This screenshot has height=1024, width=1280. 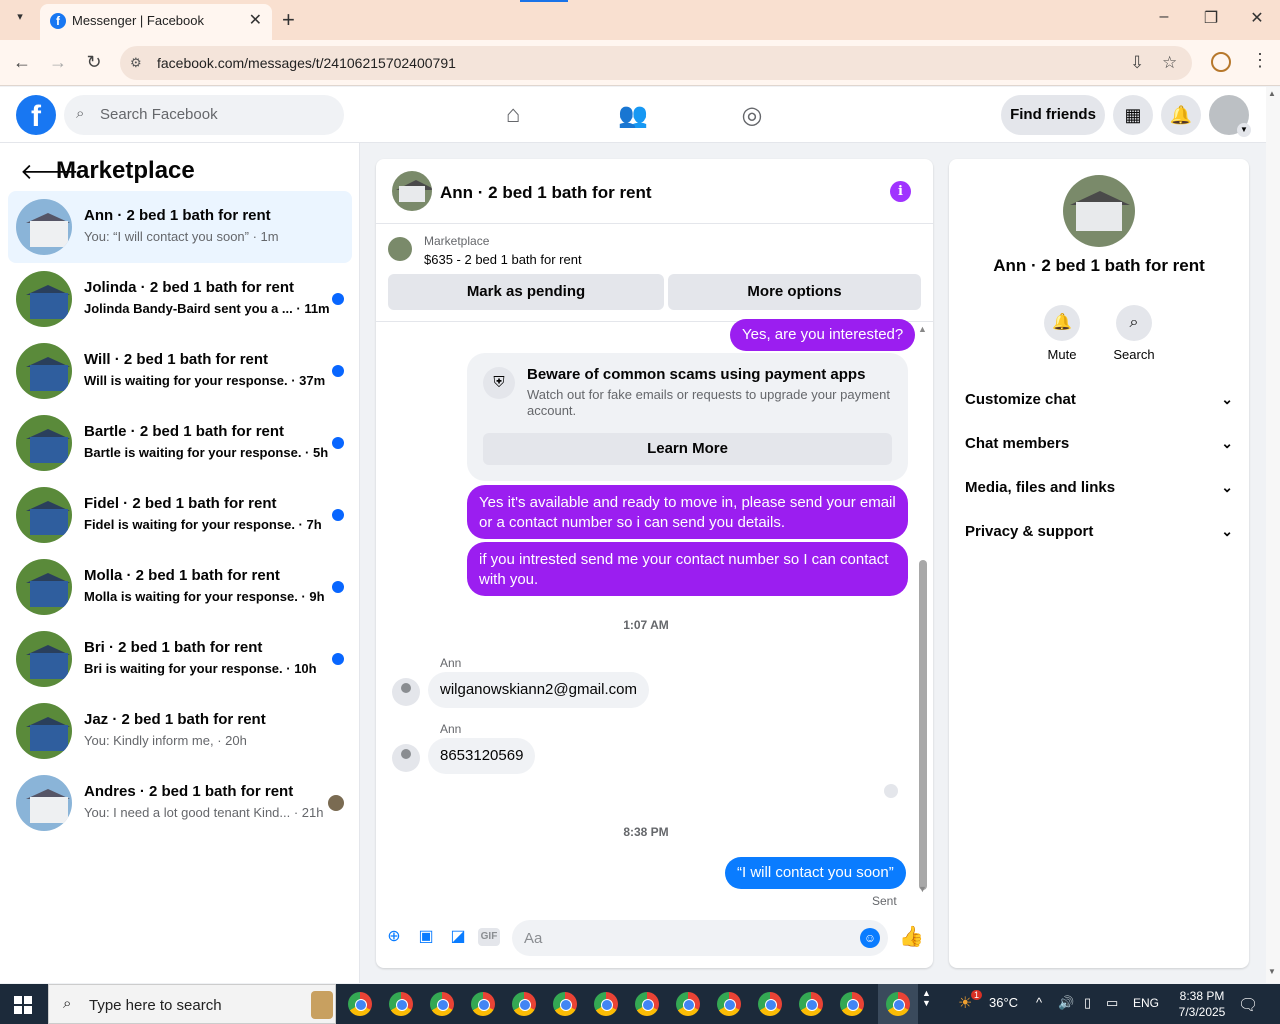 I want to click on search-icon: ⌕, so click(x=80, y=113).